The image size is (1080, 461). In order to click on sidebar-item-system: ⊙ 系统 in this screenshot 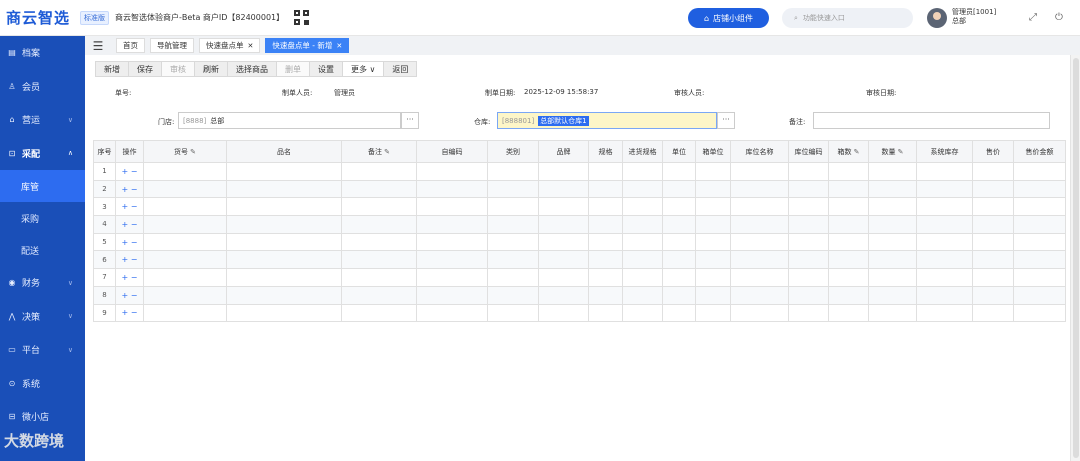, I will do `click(42, 384)`.